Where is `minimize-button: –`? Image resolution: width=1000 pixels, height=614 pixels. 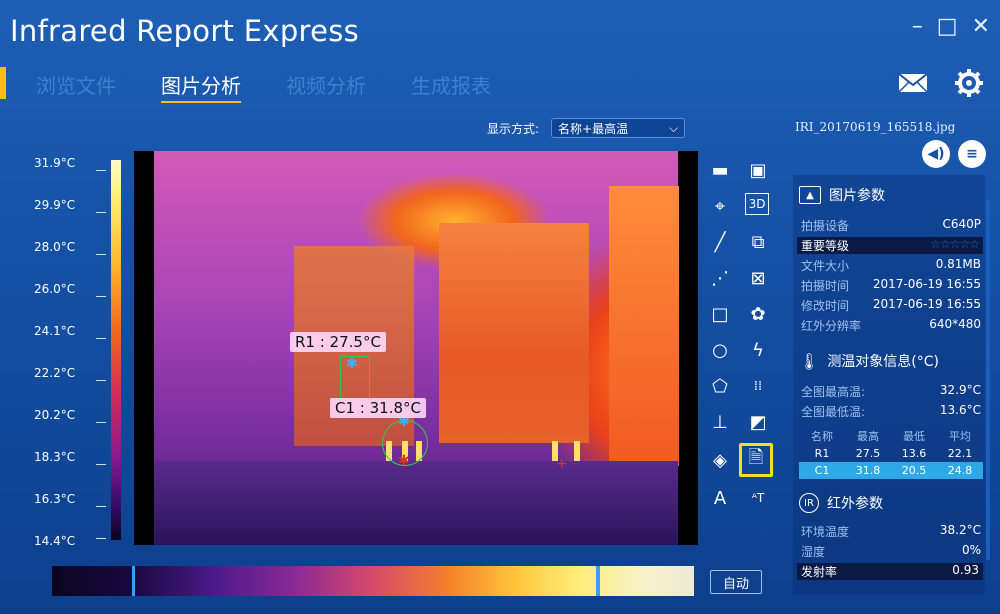 minimize-button: – is located at coordinates (917, 26).